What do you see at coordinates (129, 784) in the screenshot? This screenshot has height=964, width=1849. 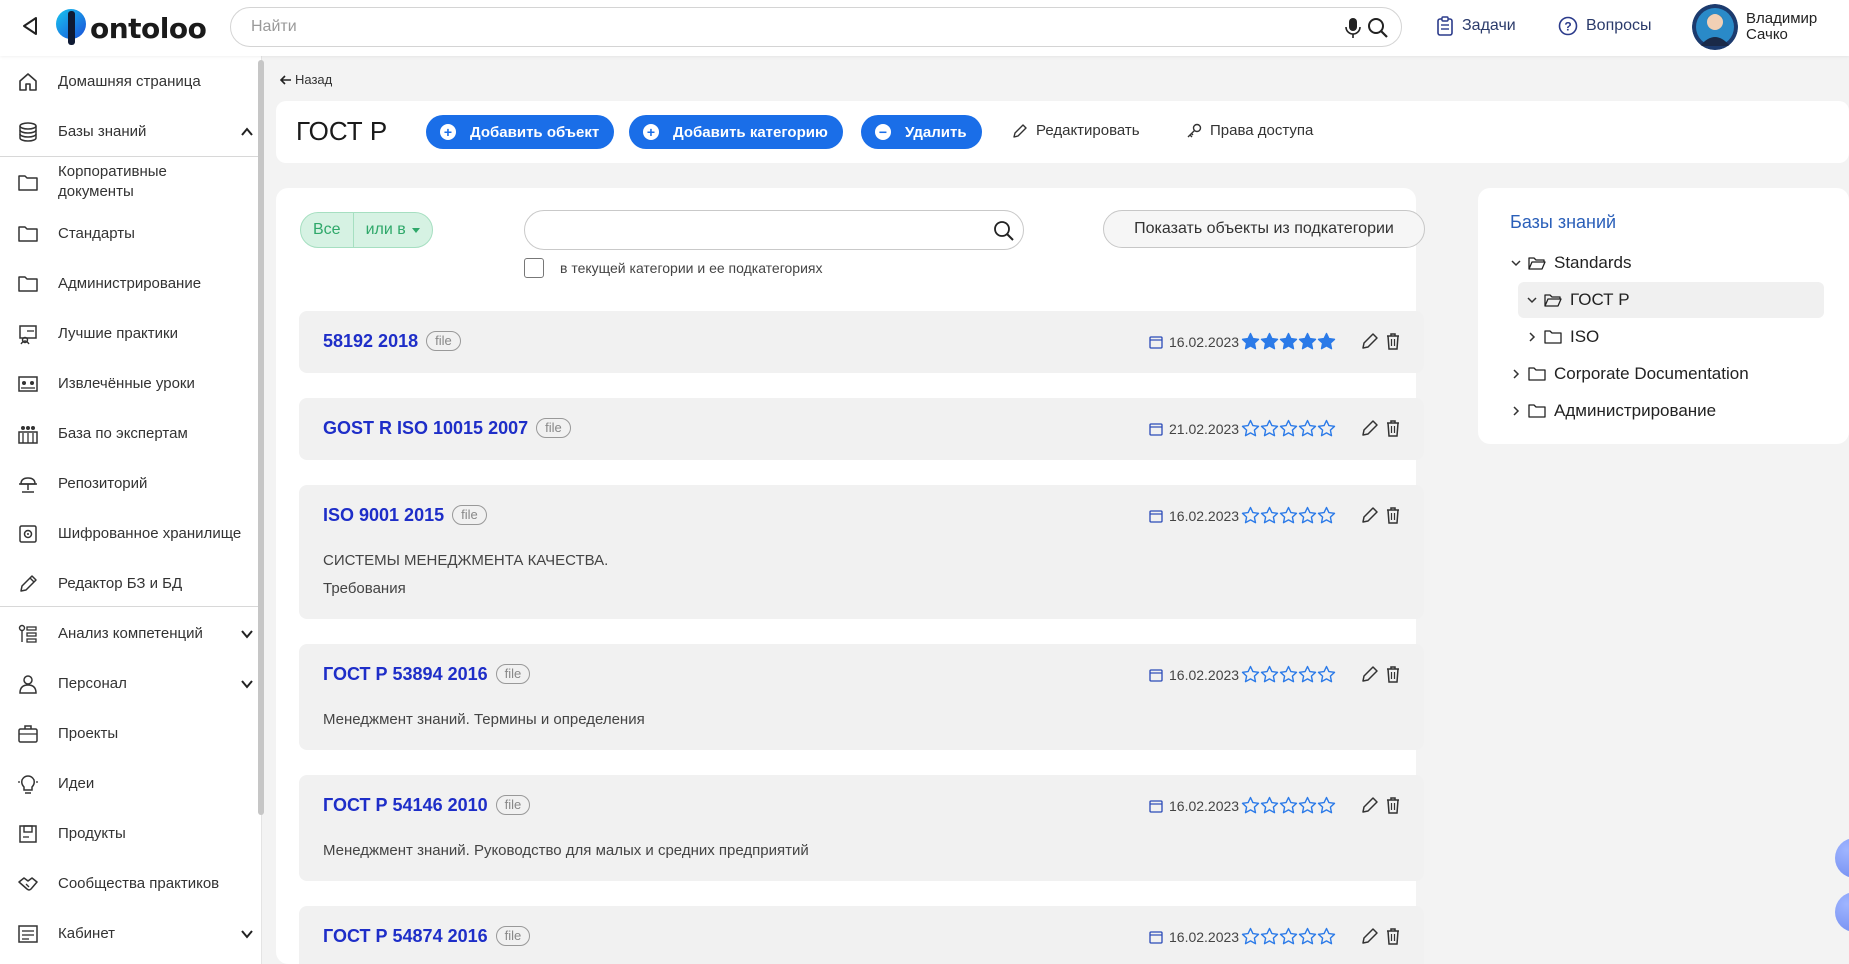 I see `sidebar-item-ideas: Идеи` at bounding box center [129, 784].